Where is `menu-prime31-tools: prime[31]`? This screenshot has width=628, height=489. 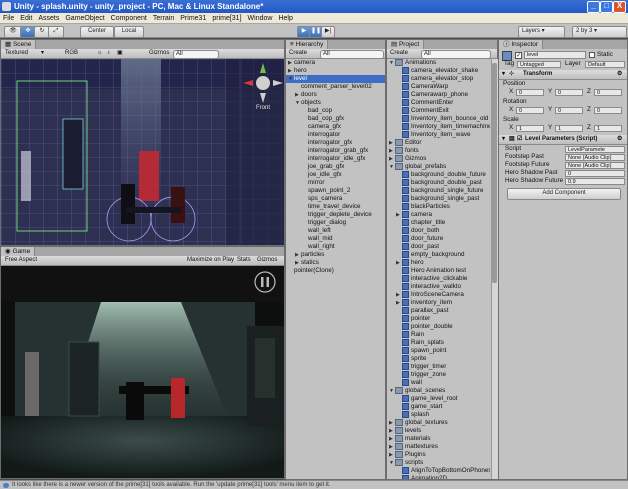 menu-prime31-tools: prime[31] is located at coordinates (226, 18).